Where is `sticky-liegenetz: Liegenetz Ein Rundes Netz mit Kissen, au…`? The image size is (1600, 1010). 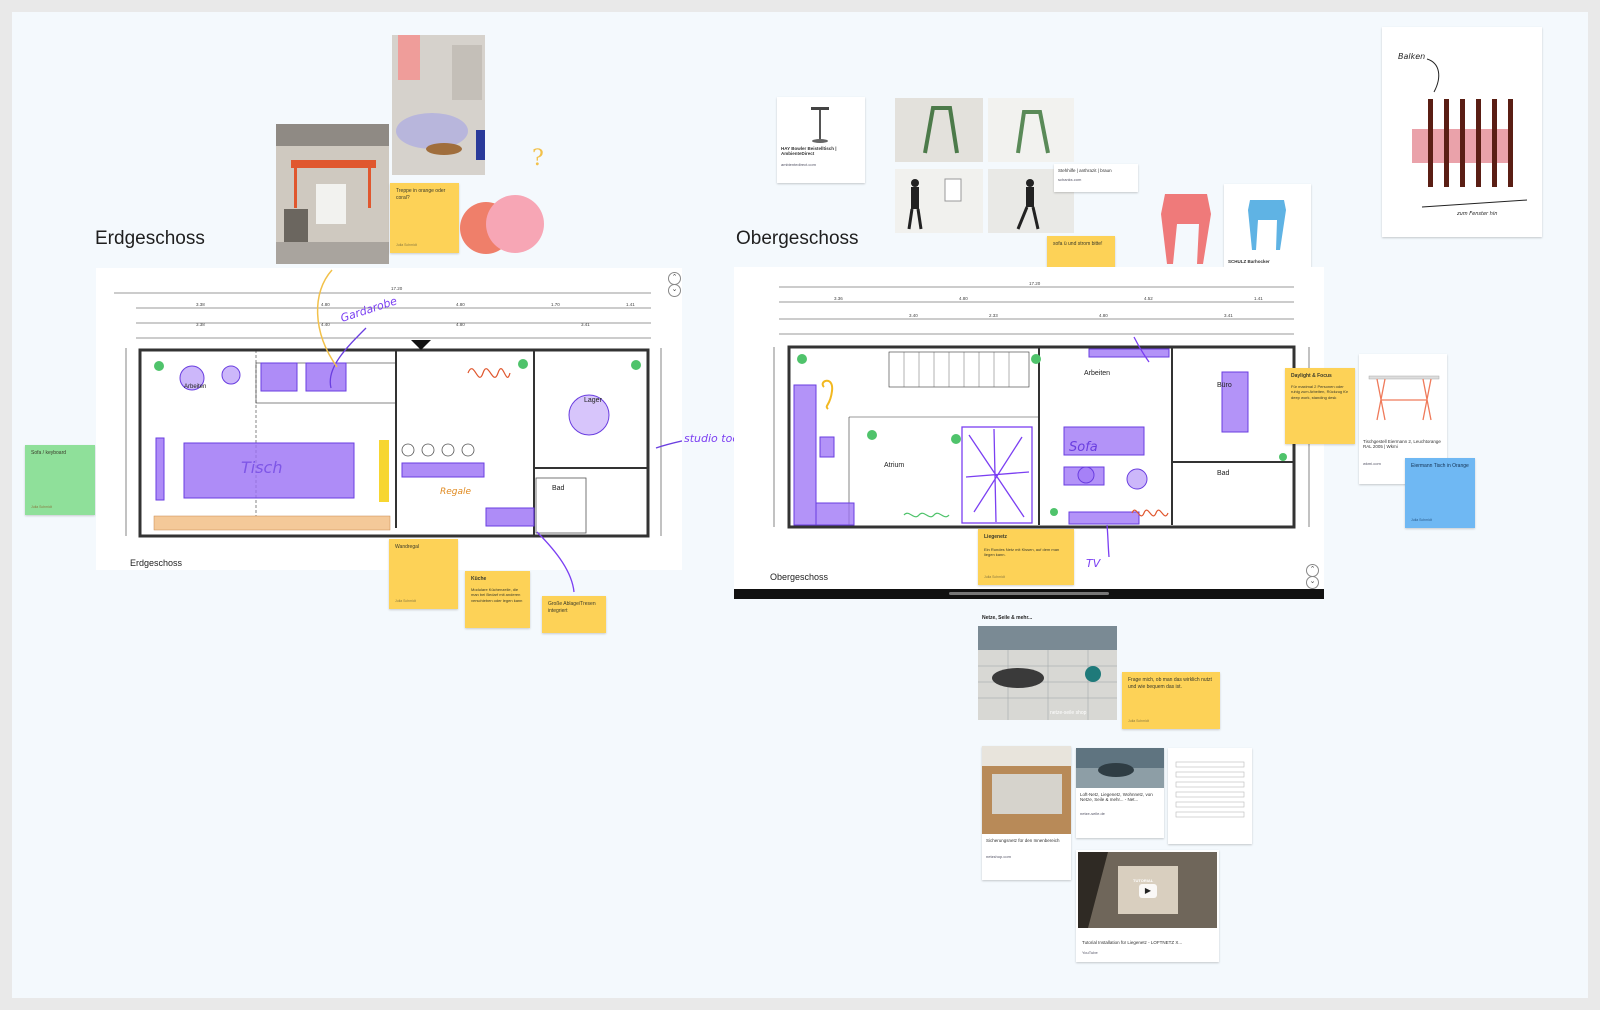
sticky-liegenetz: Liegenetz Ein Rundes Netz mit Kissen, au… is located at coordinates (1026, 557).